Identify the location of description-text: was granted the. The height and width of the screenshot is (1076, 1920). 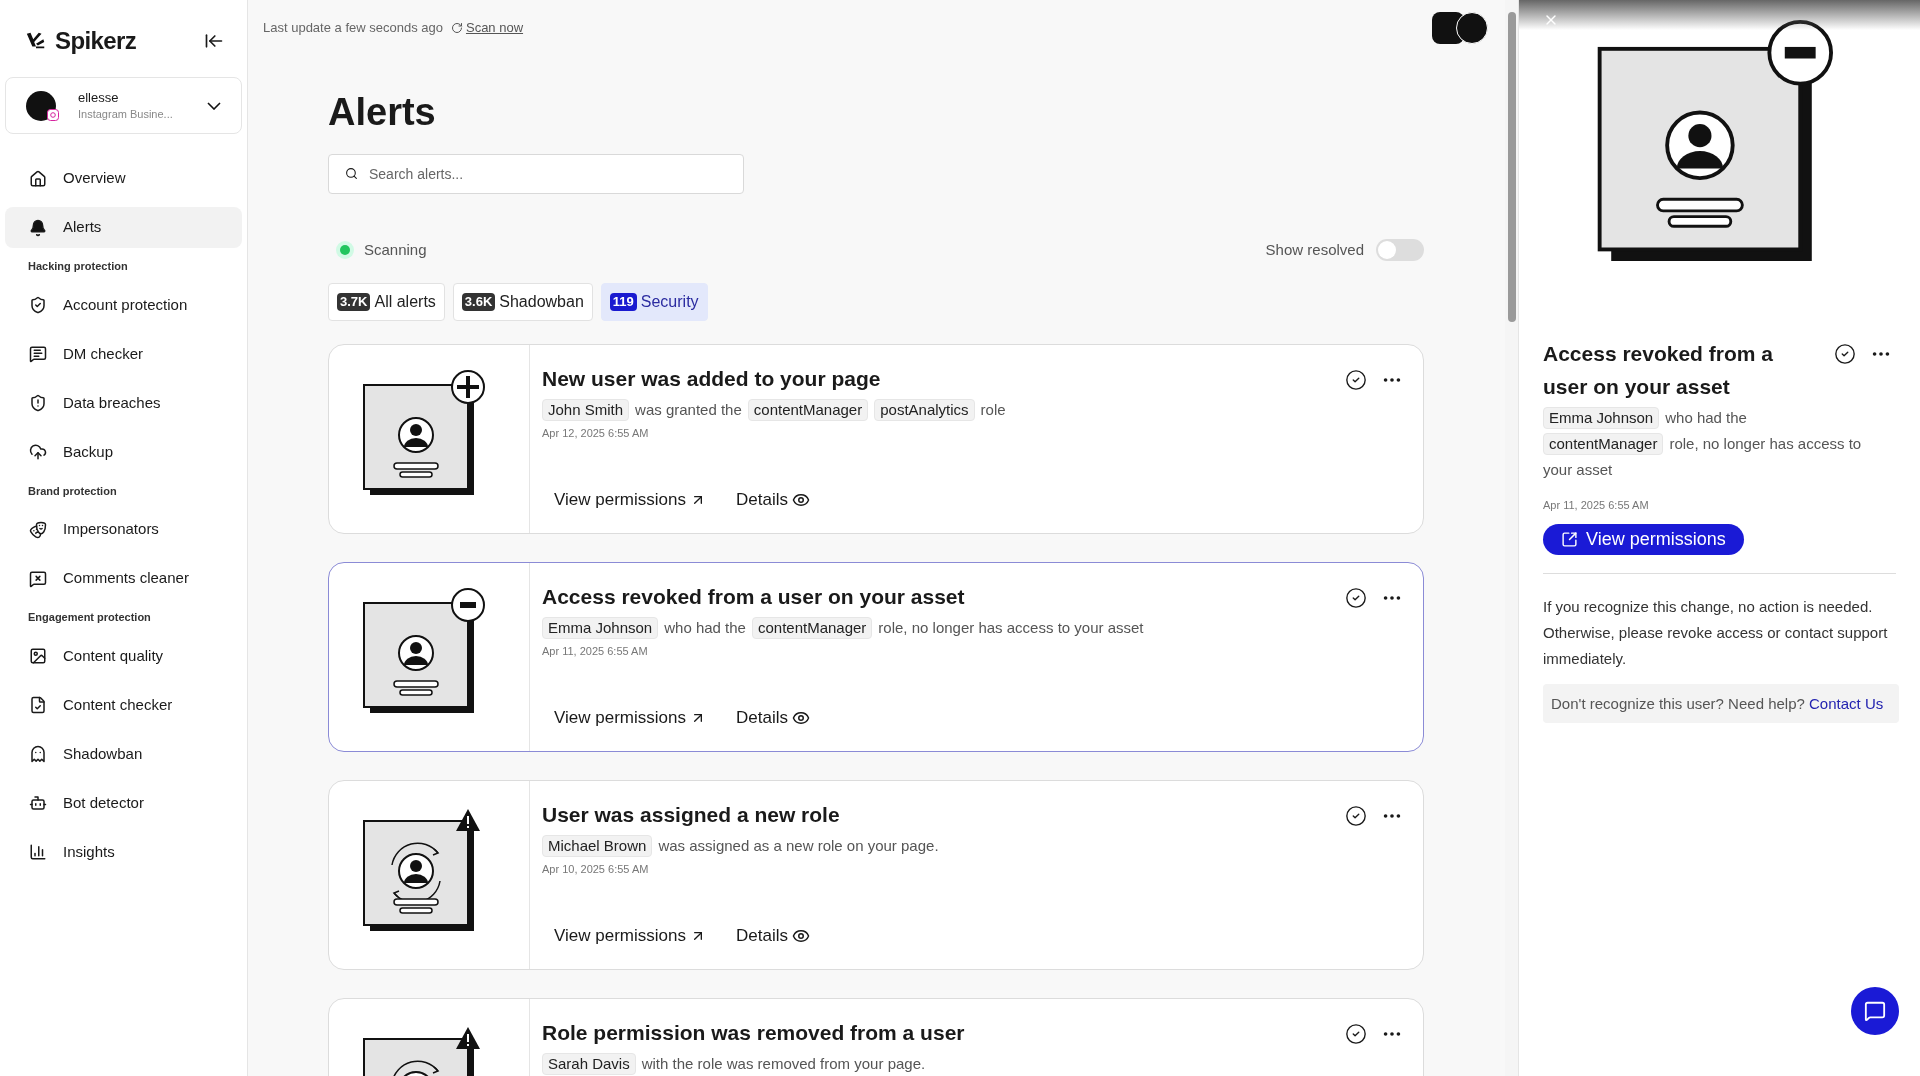
(688, 409).